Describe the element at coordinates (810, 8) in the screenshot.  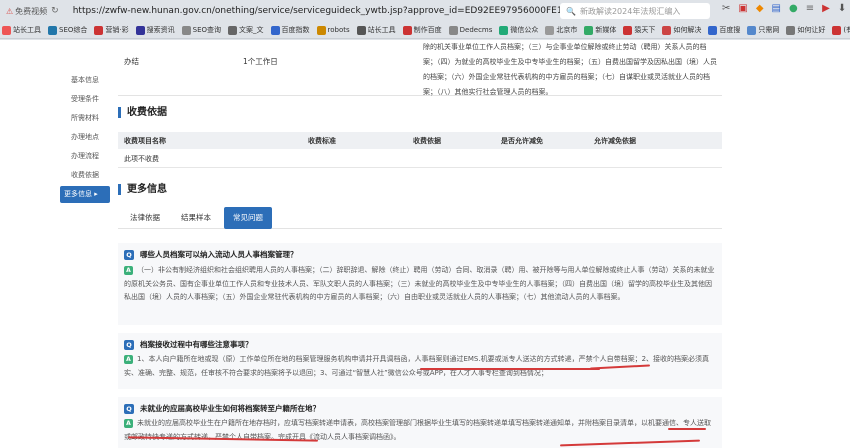
I see `extension-icon: ≡` at that location.